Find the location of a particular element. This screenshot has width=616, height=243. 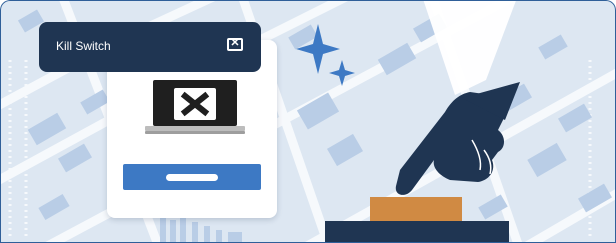

panel-title: Kill Switch is located at coordinates (83, 46).